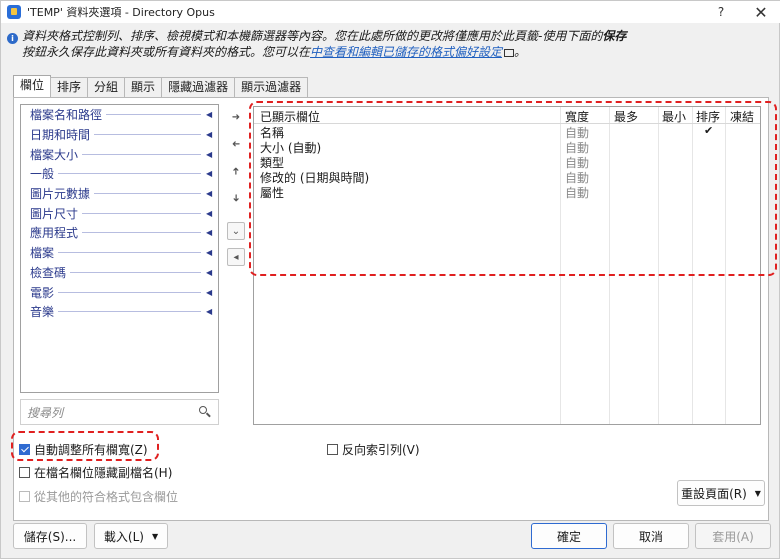 Image resolution: width=780 pixels, height=559 pixels. Describe the element at coordinates (721, 12) in the screenshot. I see `help-button: ?` at that location.